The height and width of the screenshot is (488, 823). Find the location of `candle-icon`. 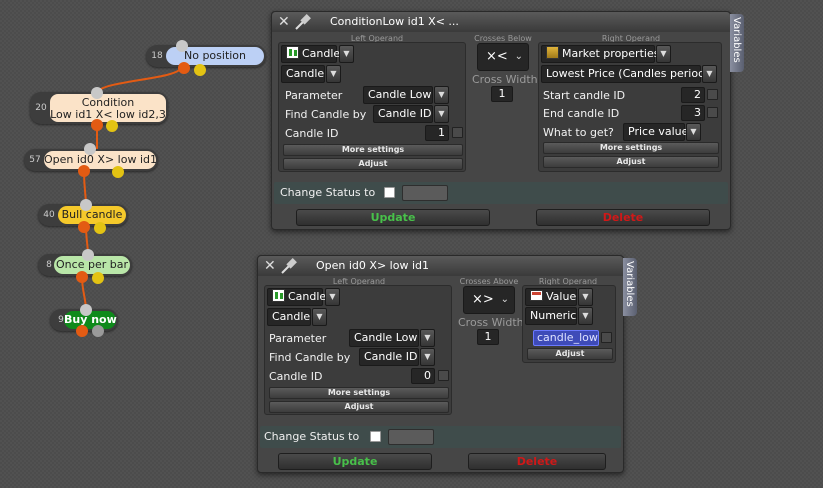

candle-icon is located at coordinates (278, 295).